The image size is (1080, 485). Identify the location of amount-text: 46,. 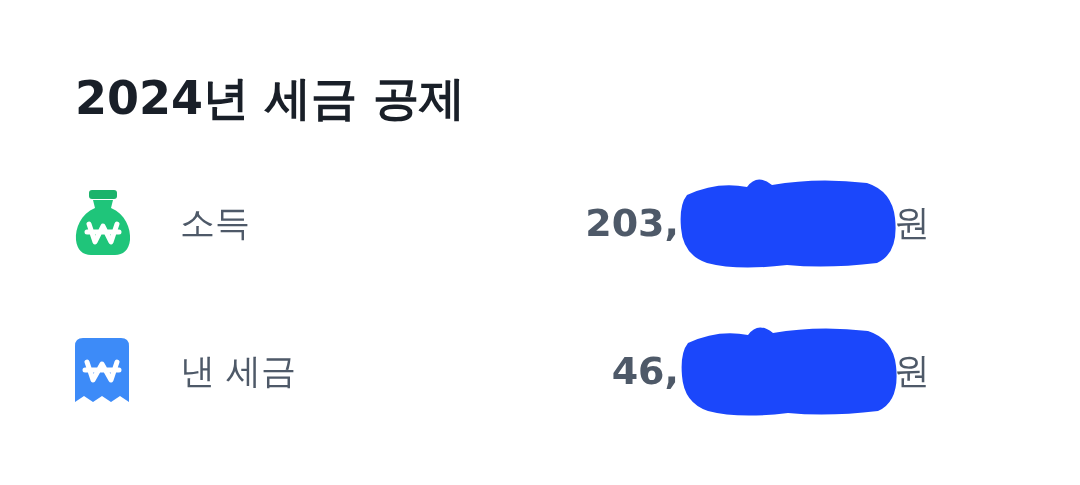
(645, 371).